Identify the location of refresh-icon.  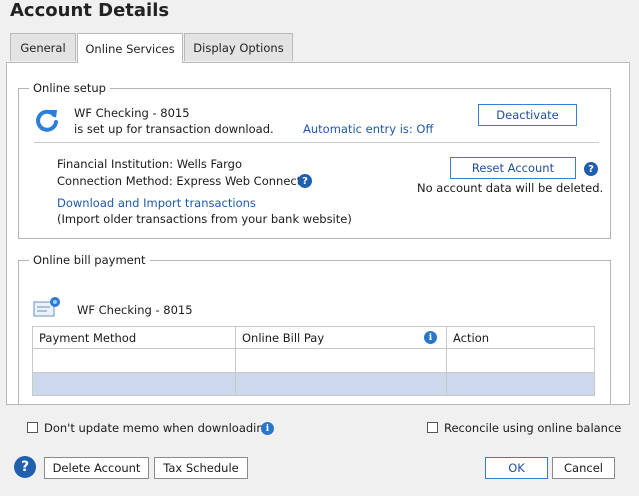
(47, 120).